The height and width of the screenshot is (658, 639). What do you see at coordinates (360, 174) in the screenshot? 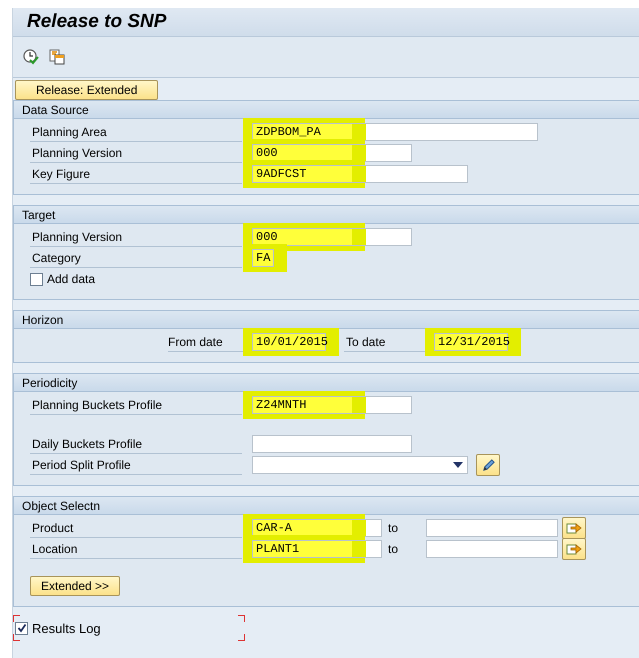
I see `input-field: 9ADFCST` at bounding box center [360, 174].